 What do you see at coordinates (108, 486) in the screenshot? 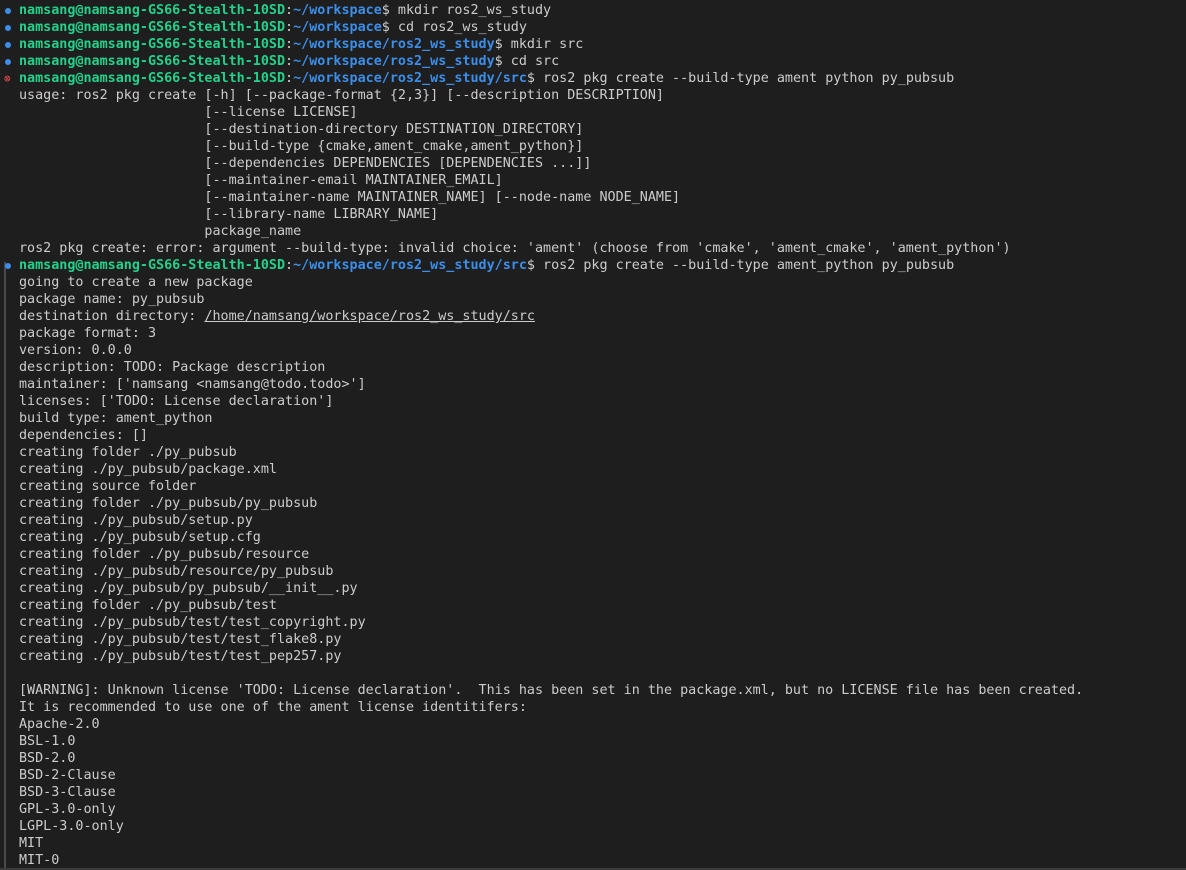
I see `output-line: creating source folder` at bounding box center [108, 486].